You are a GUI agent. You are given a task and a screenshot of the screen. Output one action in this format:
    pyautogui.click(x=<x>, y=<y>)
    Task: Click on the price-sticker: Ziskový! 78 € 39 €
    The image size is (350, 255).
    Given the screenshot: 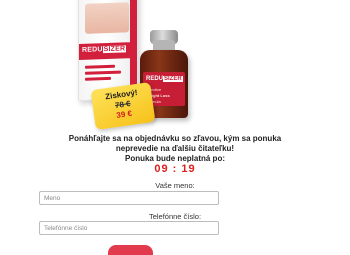 What is the action you would take?
    pyautogui.click(x=123, y=106)
    